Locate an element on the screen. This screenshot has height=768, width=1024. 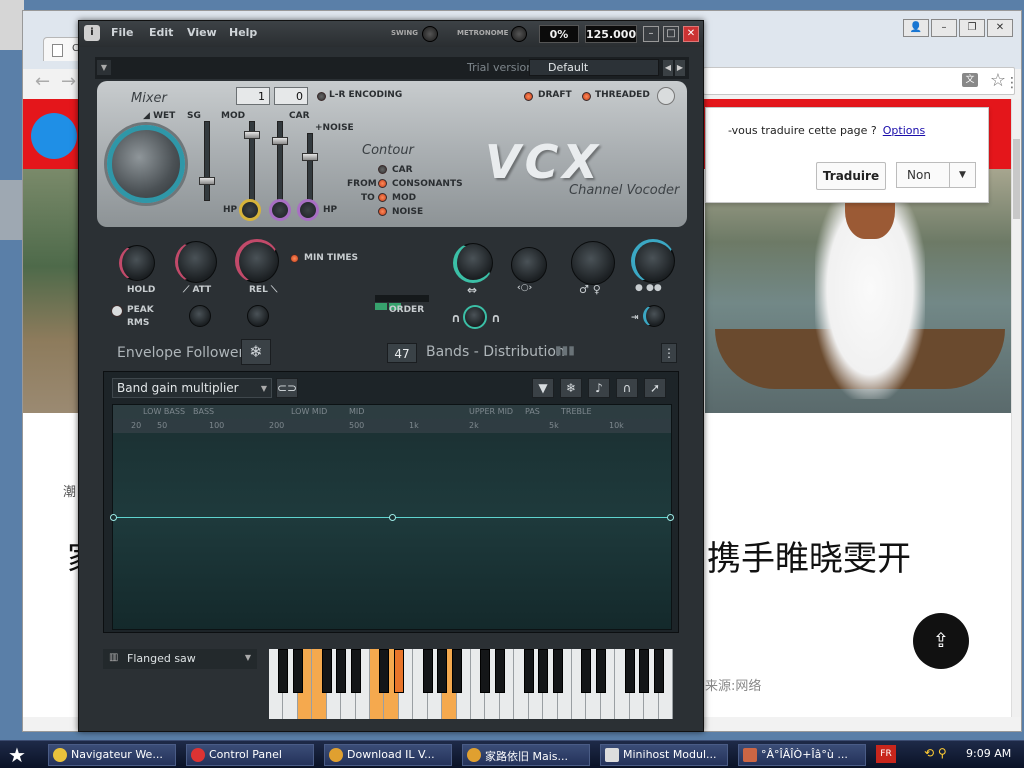
share-button: ⇪ is located at coordinates (941, 641).